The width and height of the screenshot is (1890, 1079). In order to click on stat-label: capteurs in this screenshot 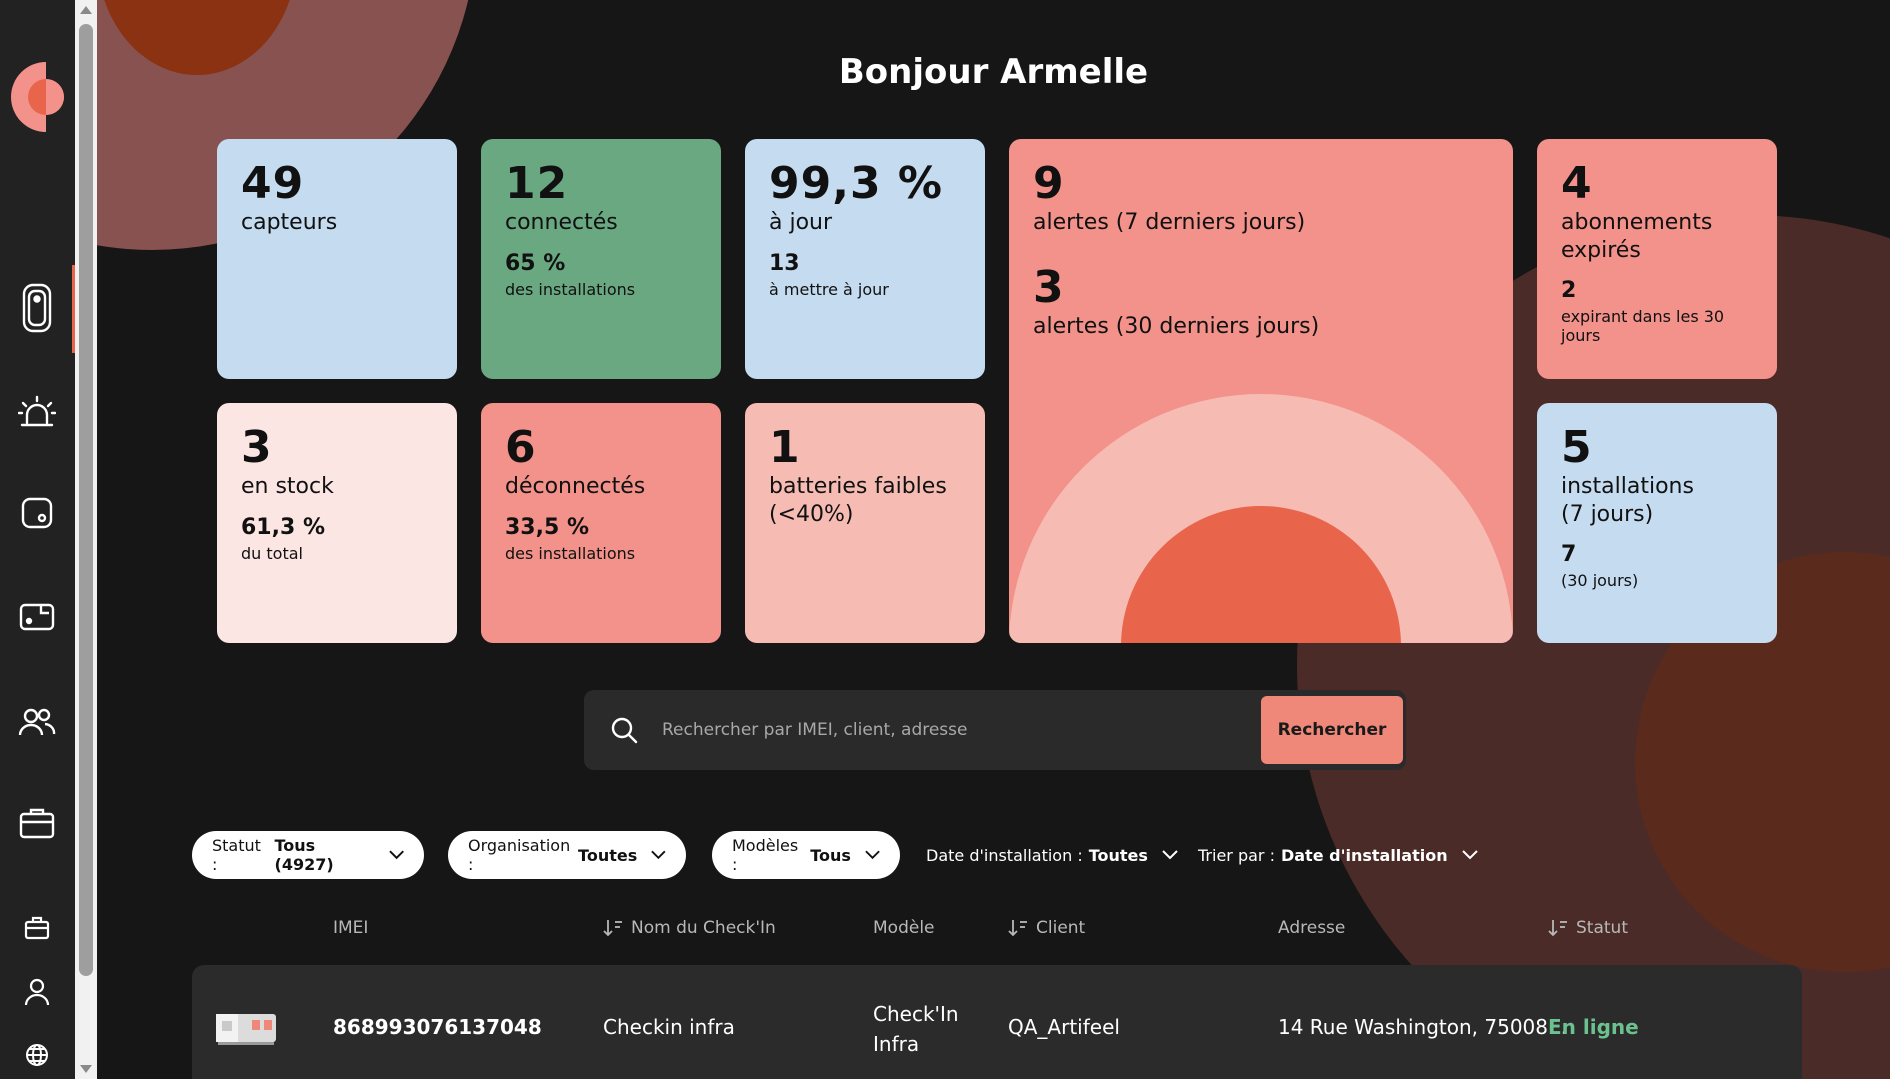, I will do `click(289, 223)`.